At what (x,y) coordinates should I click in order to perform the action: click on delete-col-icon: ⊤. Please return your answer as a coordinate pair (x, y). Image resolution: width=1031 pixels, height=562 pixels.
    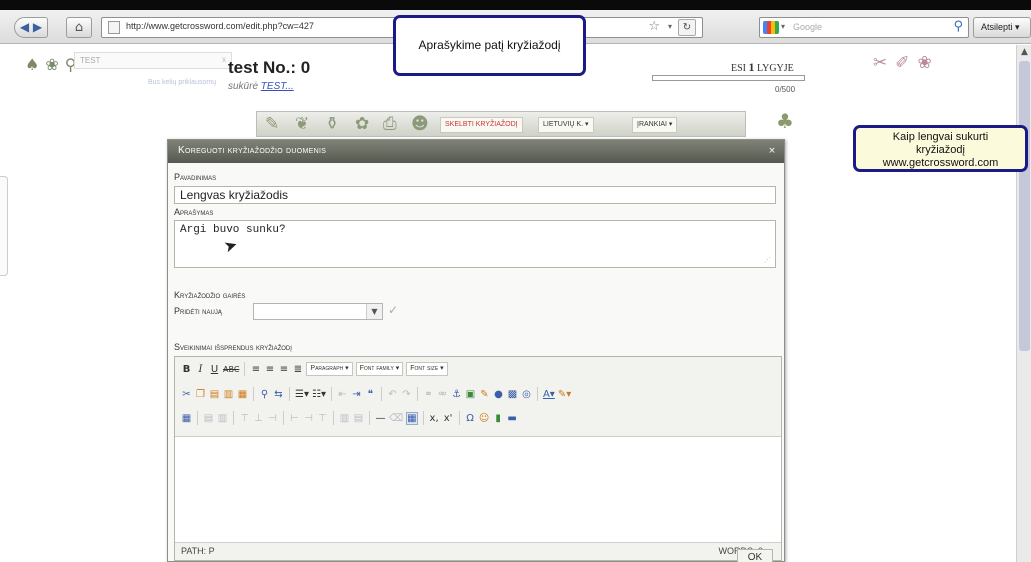
    Looking at the image, I should click on (322, 418).